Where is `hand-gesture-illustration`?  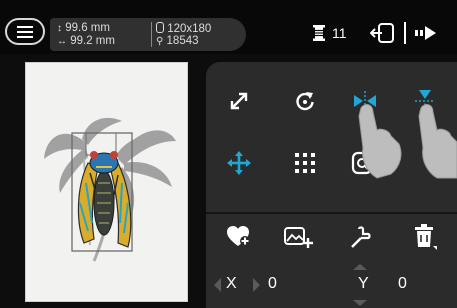
hand-gesture-illustration is located at coordinates (407, 141).